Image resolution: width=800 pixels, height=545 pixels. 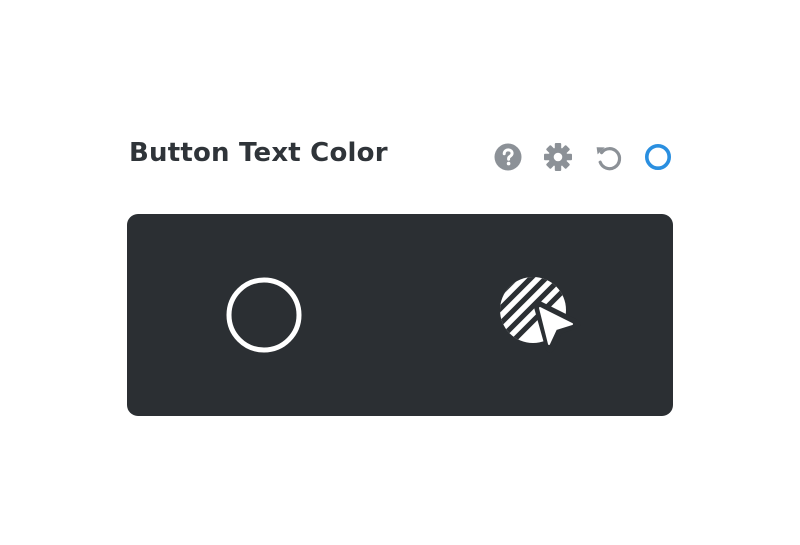 I want to click on hover-color-button, so click(x=536, y=315).